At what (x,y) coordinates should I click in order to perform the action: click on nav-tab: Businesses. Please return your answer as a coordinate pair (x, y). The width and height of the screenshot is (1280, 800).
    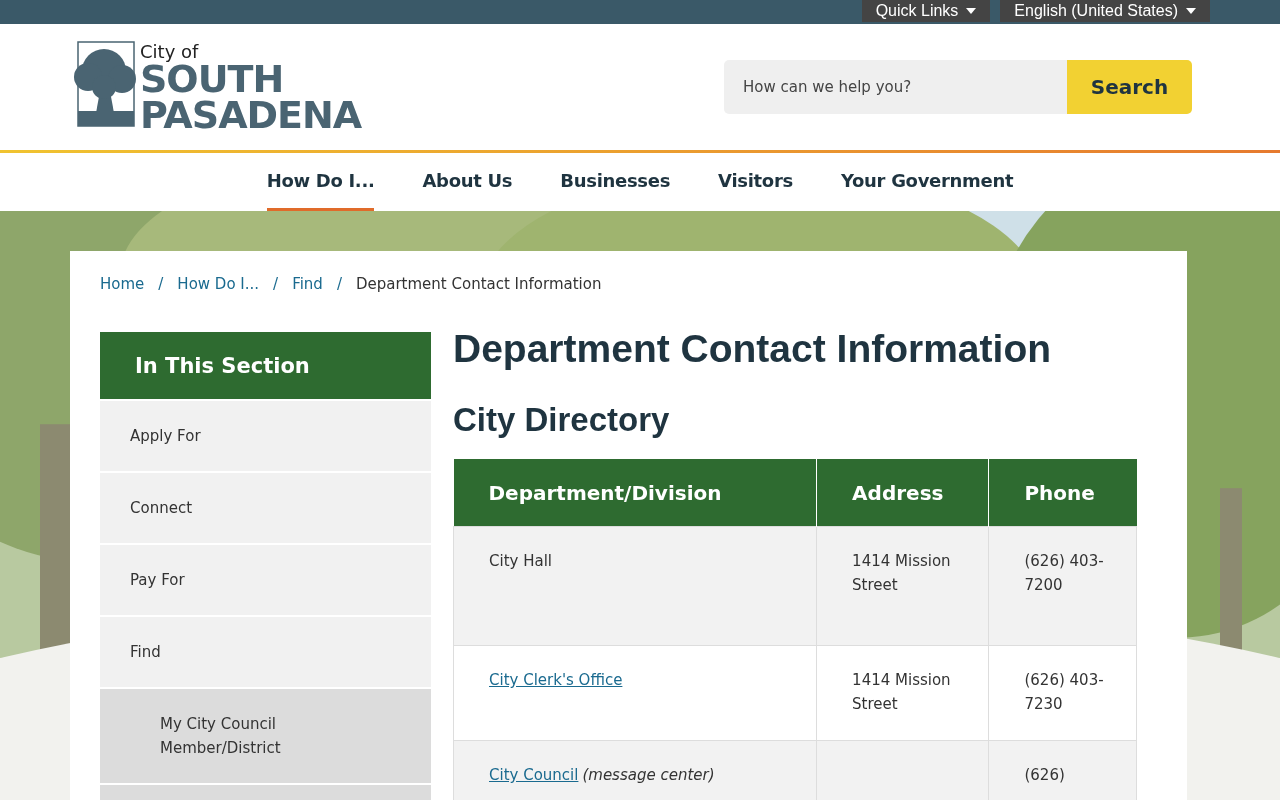
    Looking at the image, I should click on (615, 182).